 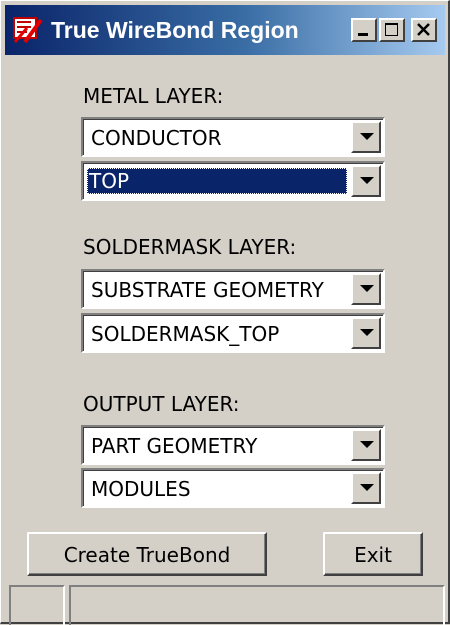 I want to click on soldermask-subclass-dropdown-button, so click(x=366, y=333).